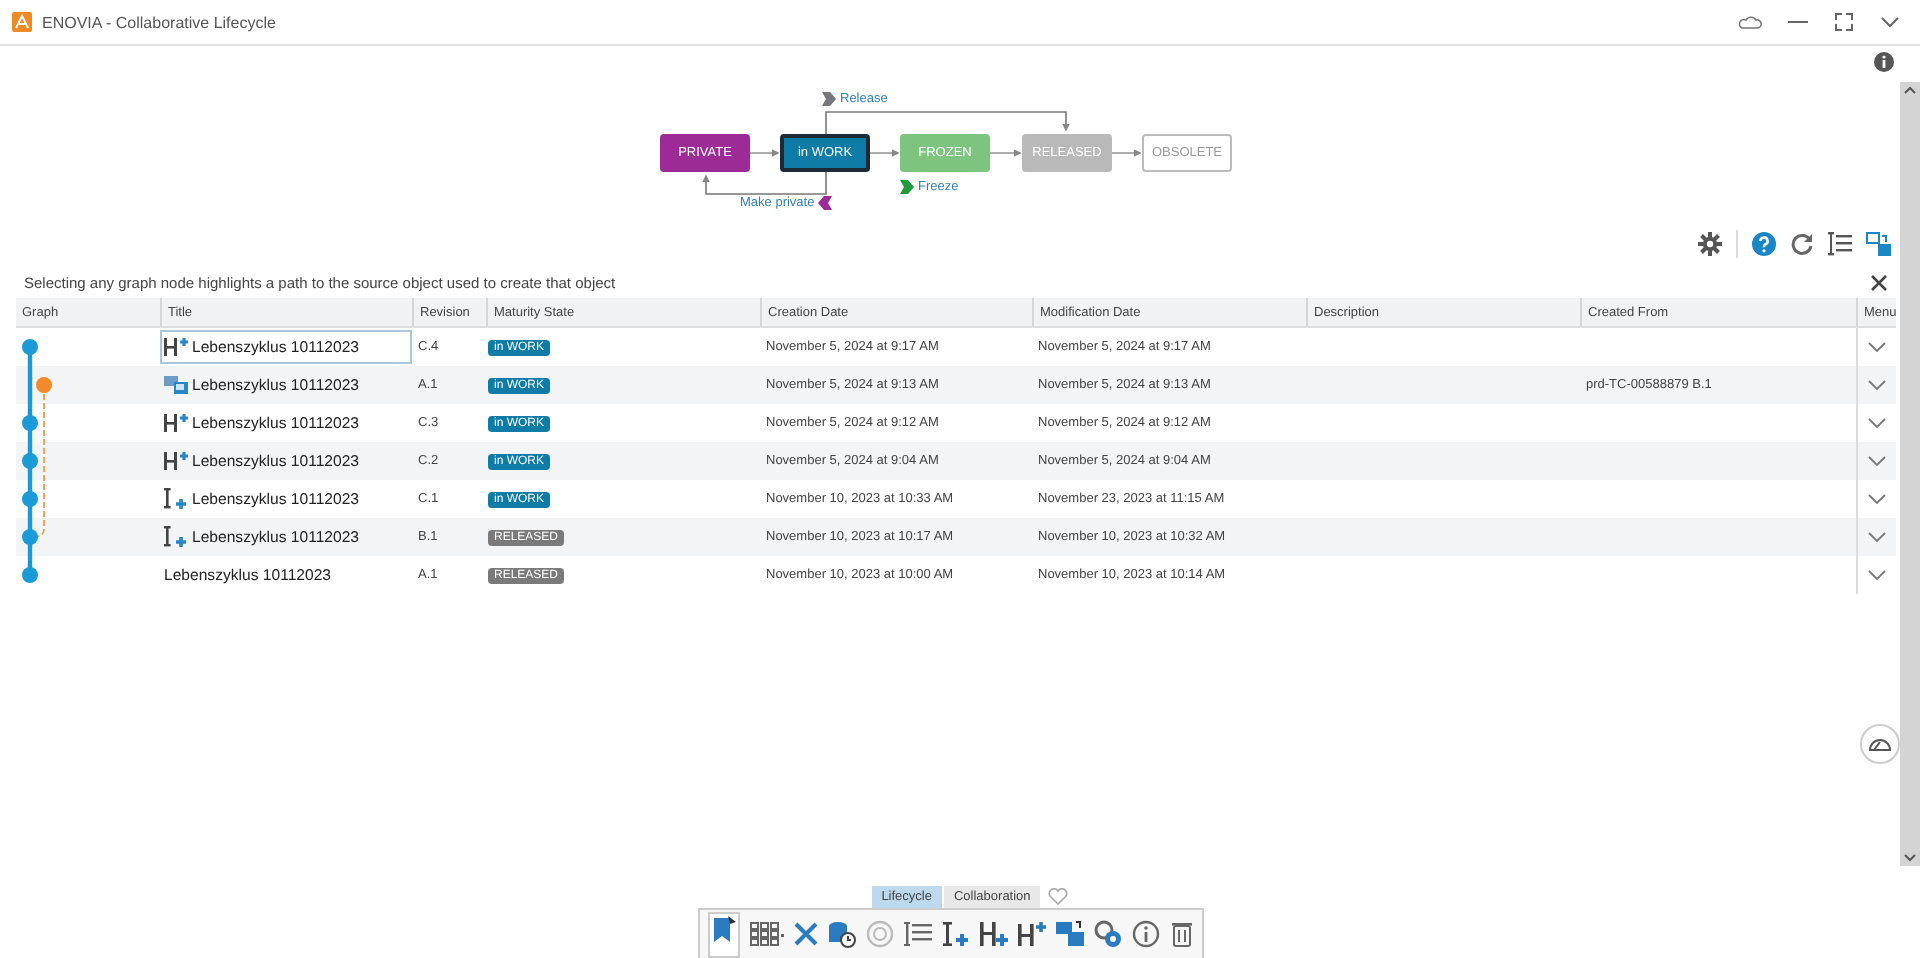  I want to click on floating-button, so click(1880, 744).